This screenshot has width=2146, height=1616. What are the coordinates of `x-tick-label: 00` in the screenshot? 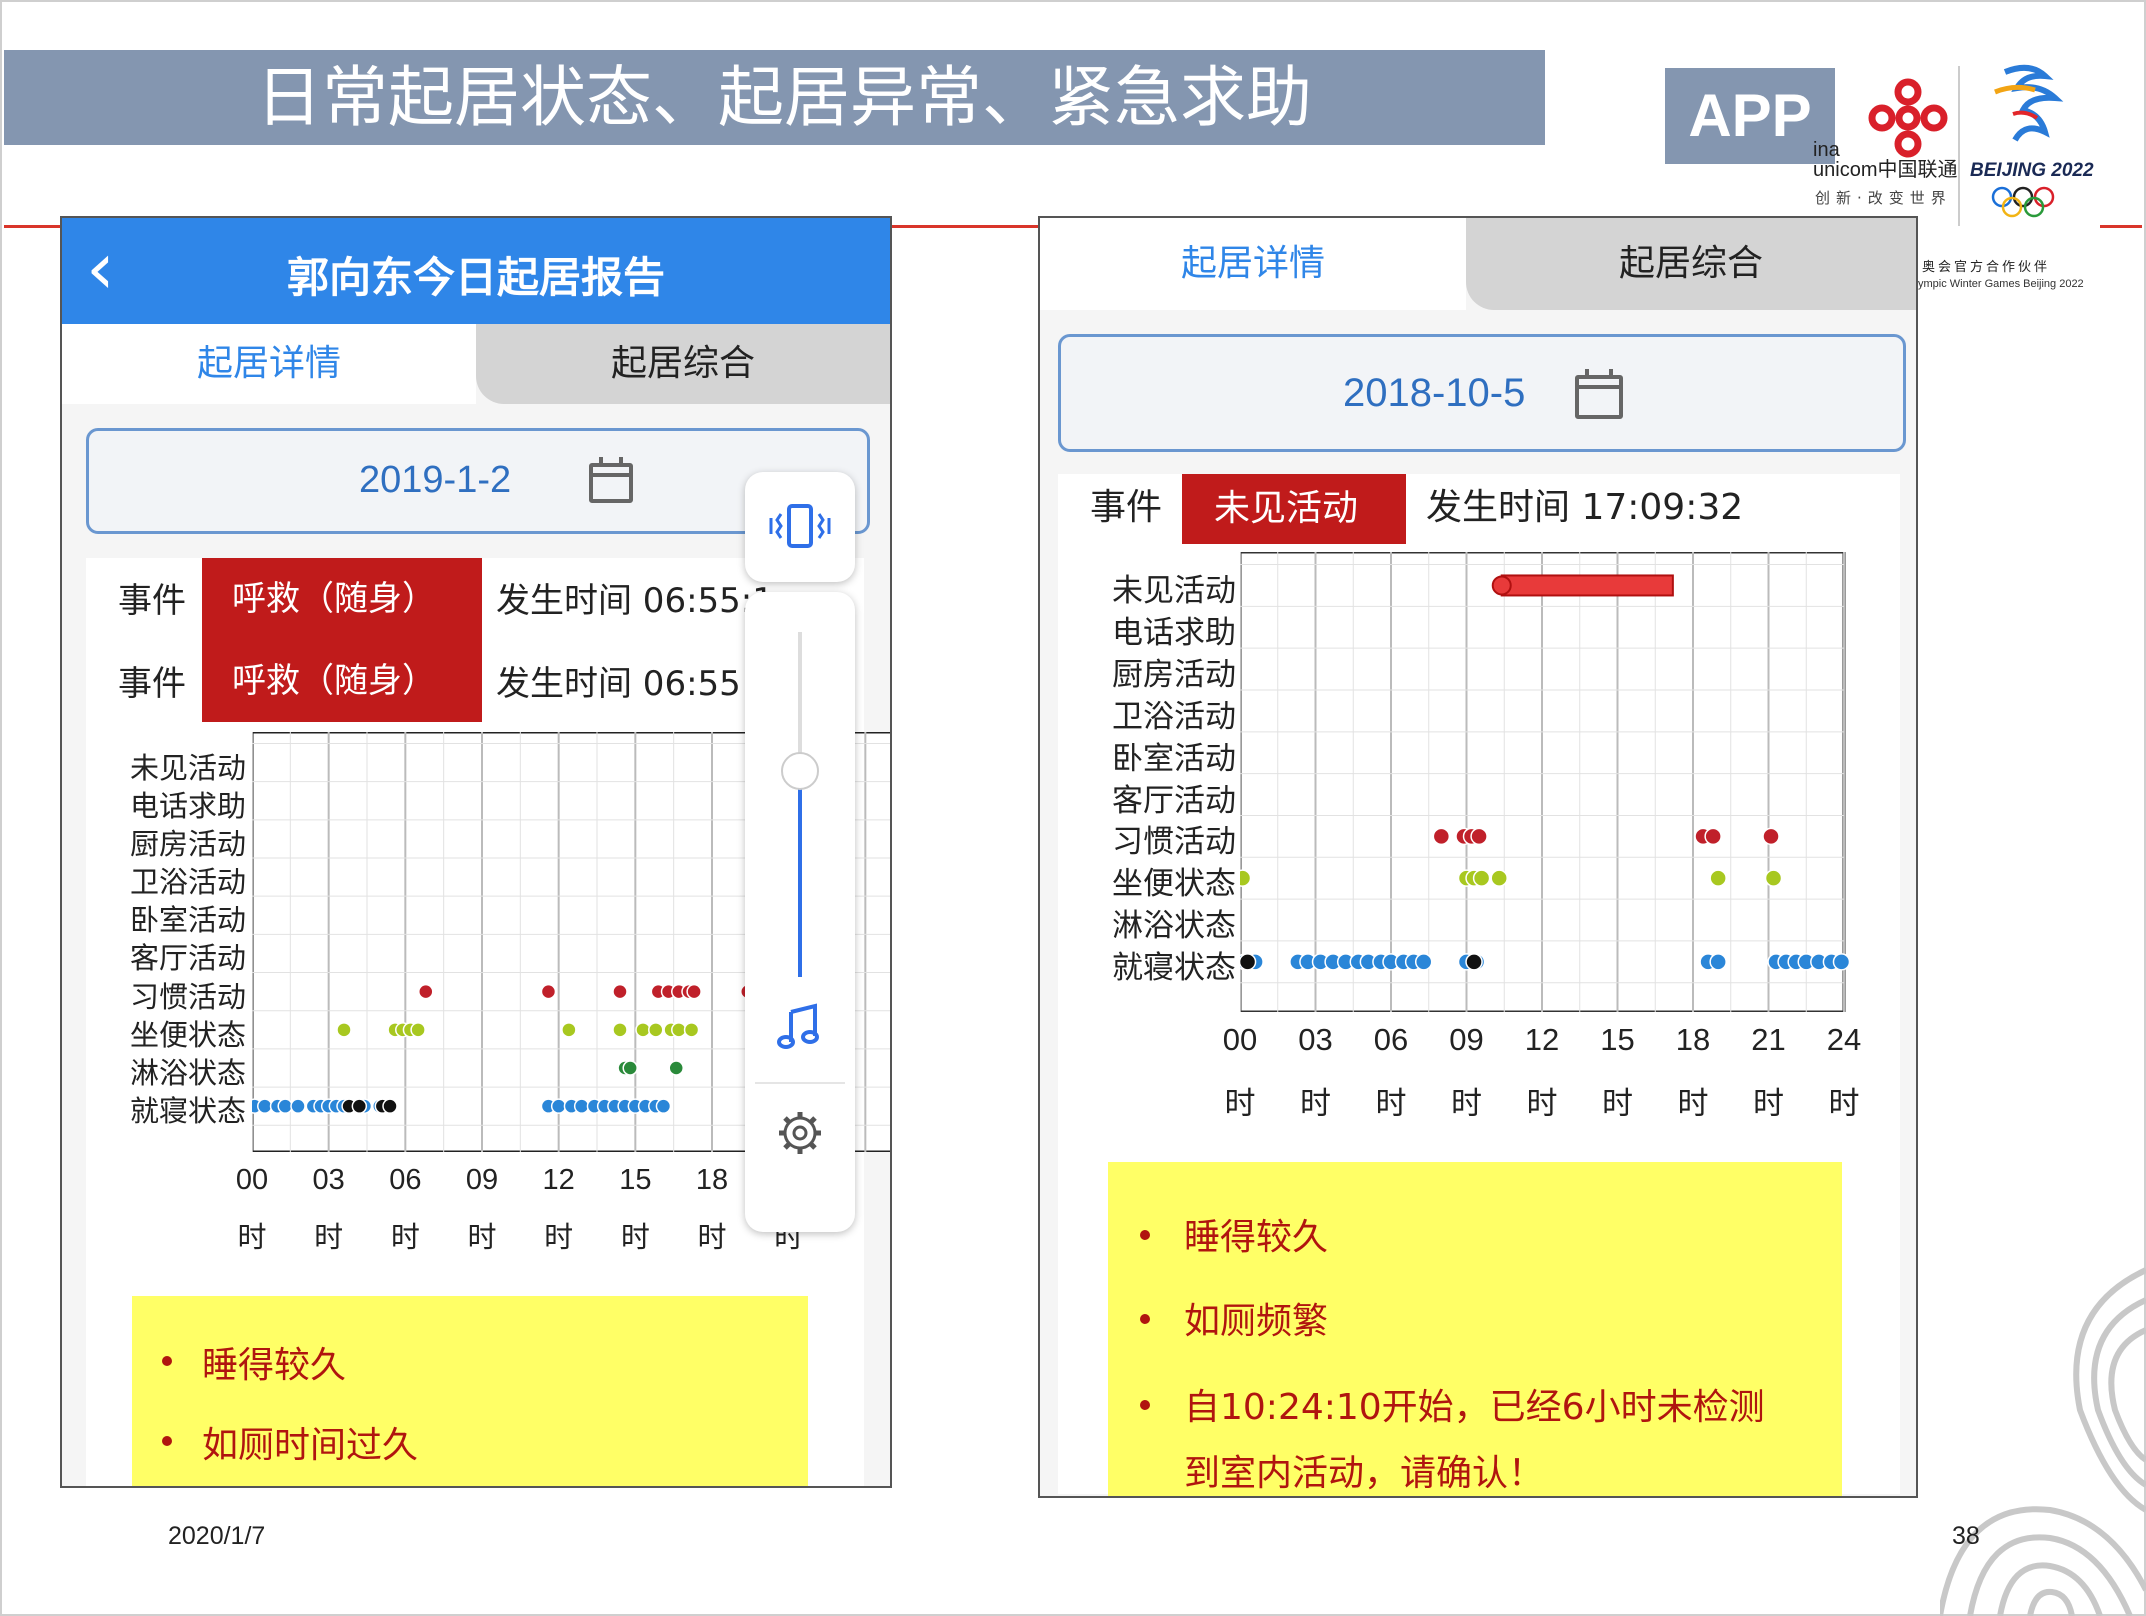 It's located at (1240, 1039).